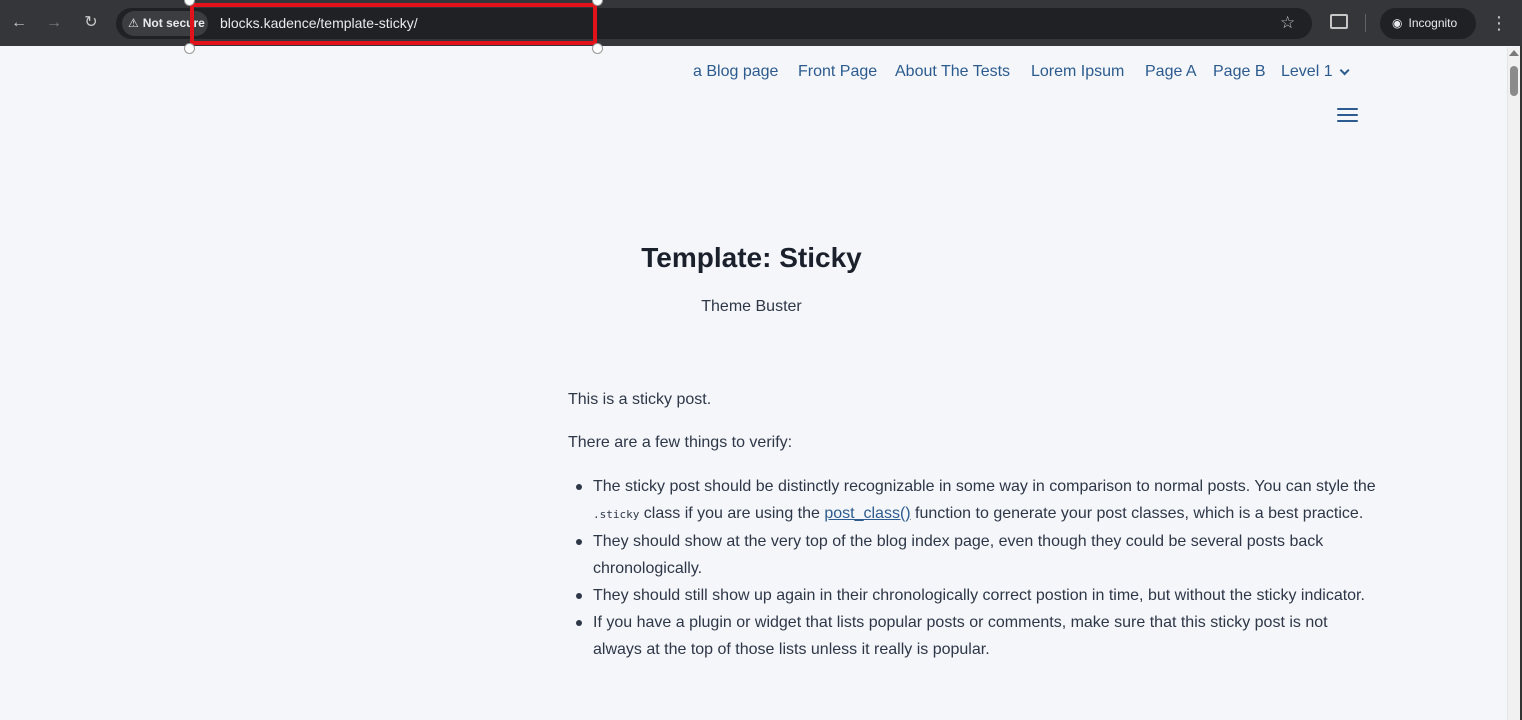 The image size is (1522, 720). I want to click on incognito-badge: ◉ Incognito, so click(1428, 23).